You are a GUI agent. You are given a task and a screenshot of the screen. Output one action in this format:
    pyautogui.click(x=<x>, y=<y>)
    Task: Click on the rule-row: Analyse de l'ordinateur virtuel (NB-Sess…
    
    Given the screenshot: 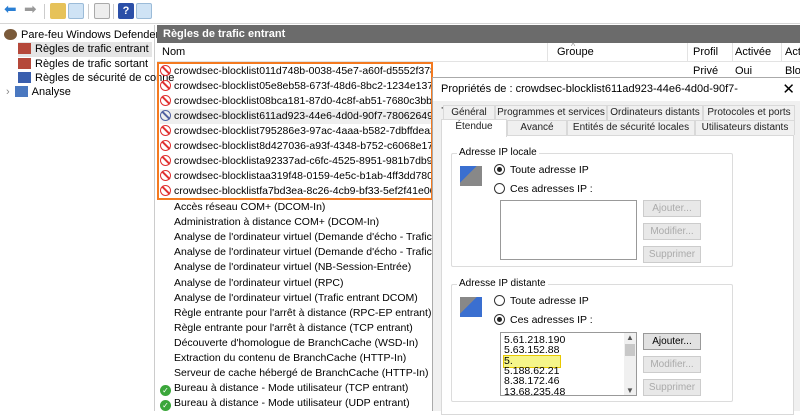 What is the action you would take?
    pyautogui.click(x=296, y=267)
    